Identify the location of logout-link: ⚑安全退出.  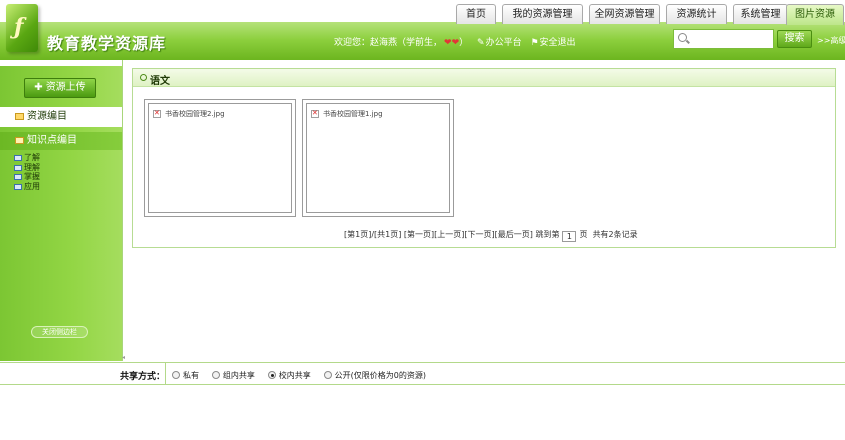
(552, 43).